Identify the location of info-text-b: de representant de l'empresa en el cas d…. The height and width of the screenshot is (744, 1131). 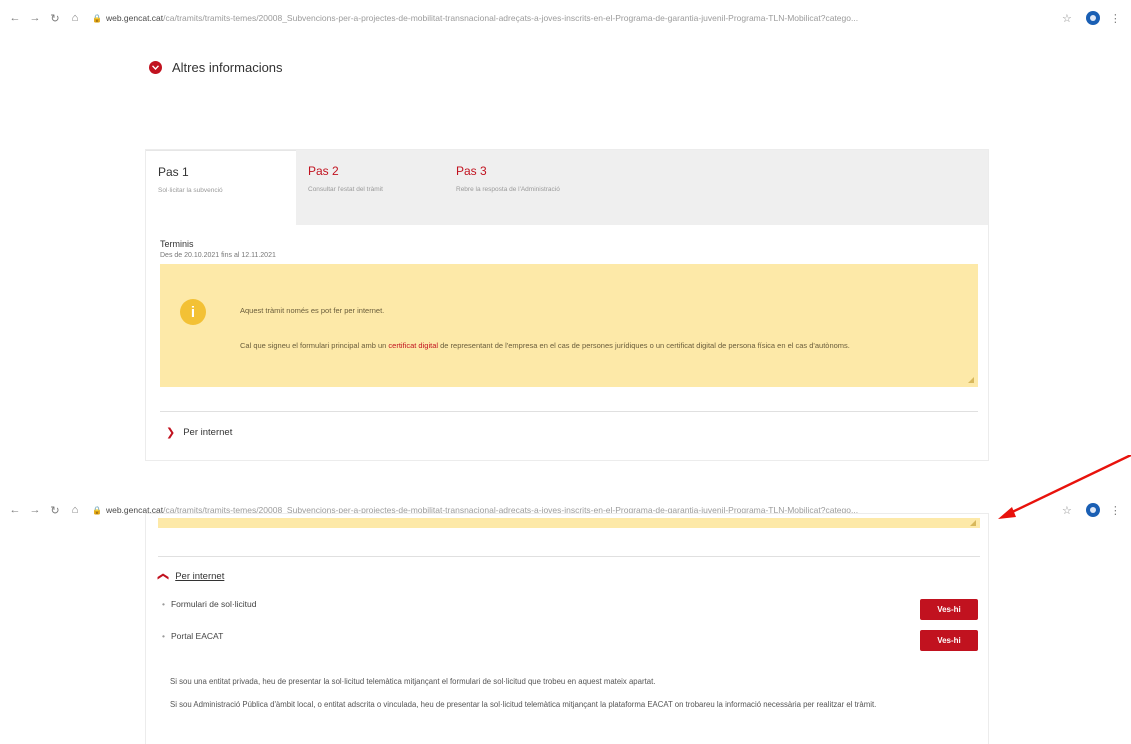
(644, 345).